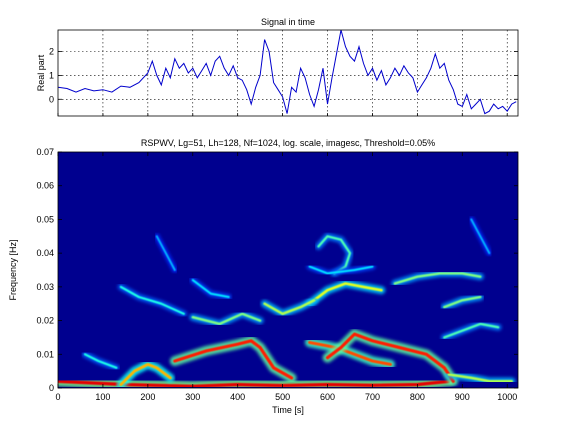 This screenshot has height=432, width=576. Describe the element at coordinates (462, 397) in the screenshot. I see `tfr-xtick-label: 900` at that location.